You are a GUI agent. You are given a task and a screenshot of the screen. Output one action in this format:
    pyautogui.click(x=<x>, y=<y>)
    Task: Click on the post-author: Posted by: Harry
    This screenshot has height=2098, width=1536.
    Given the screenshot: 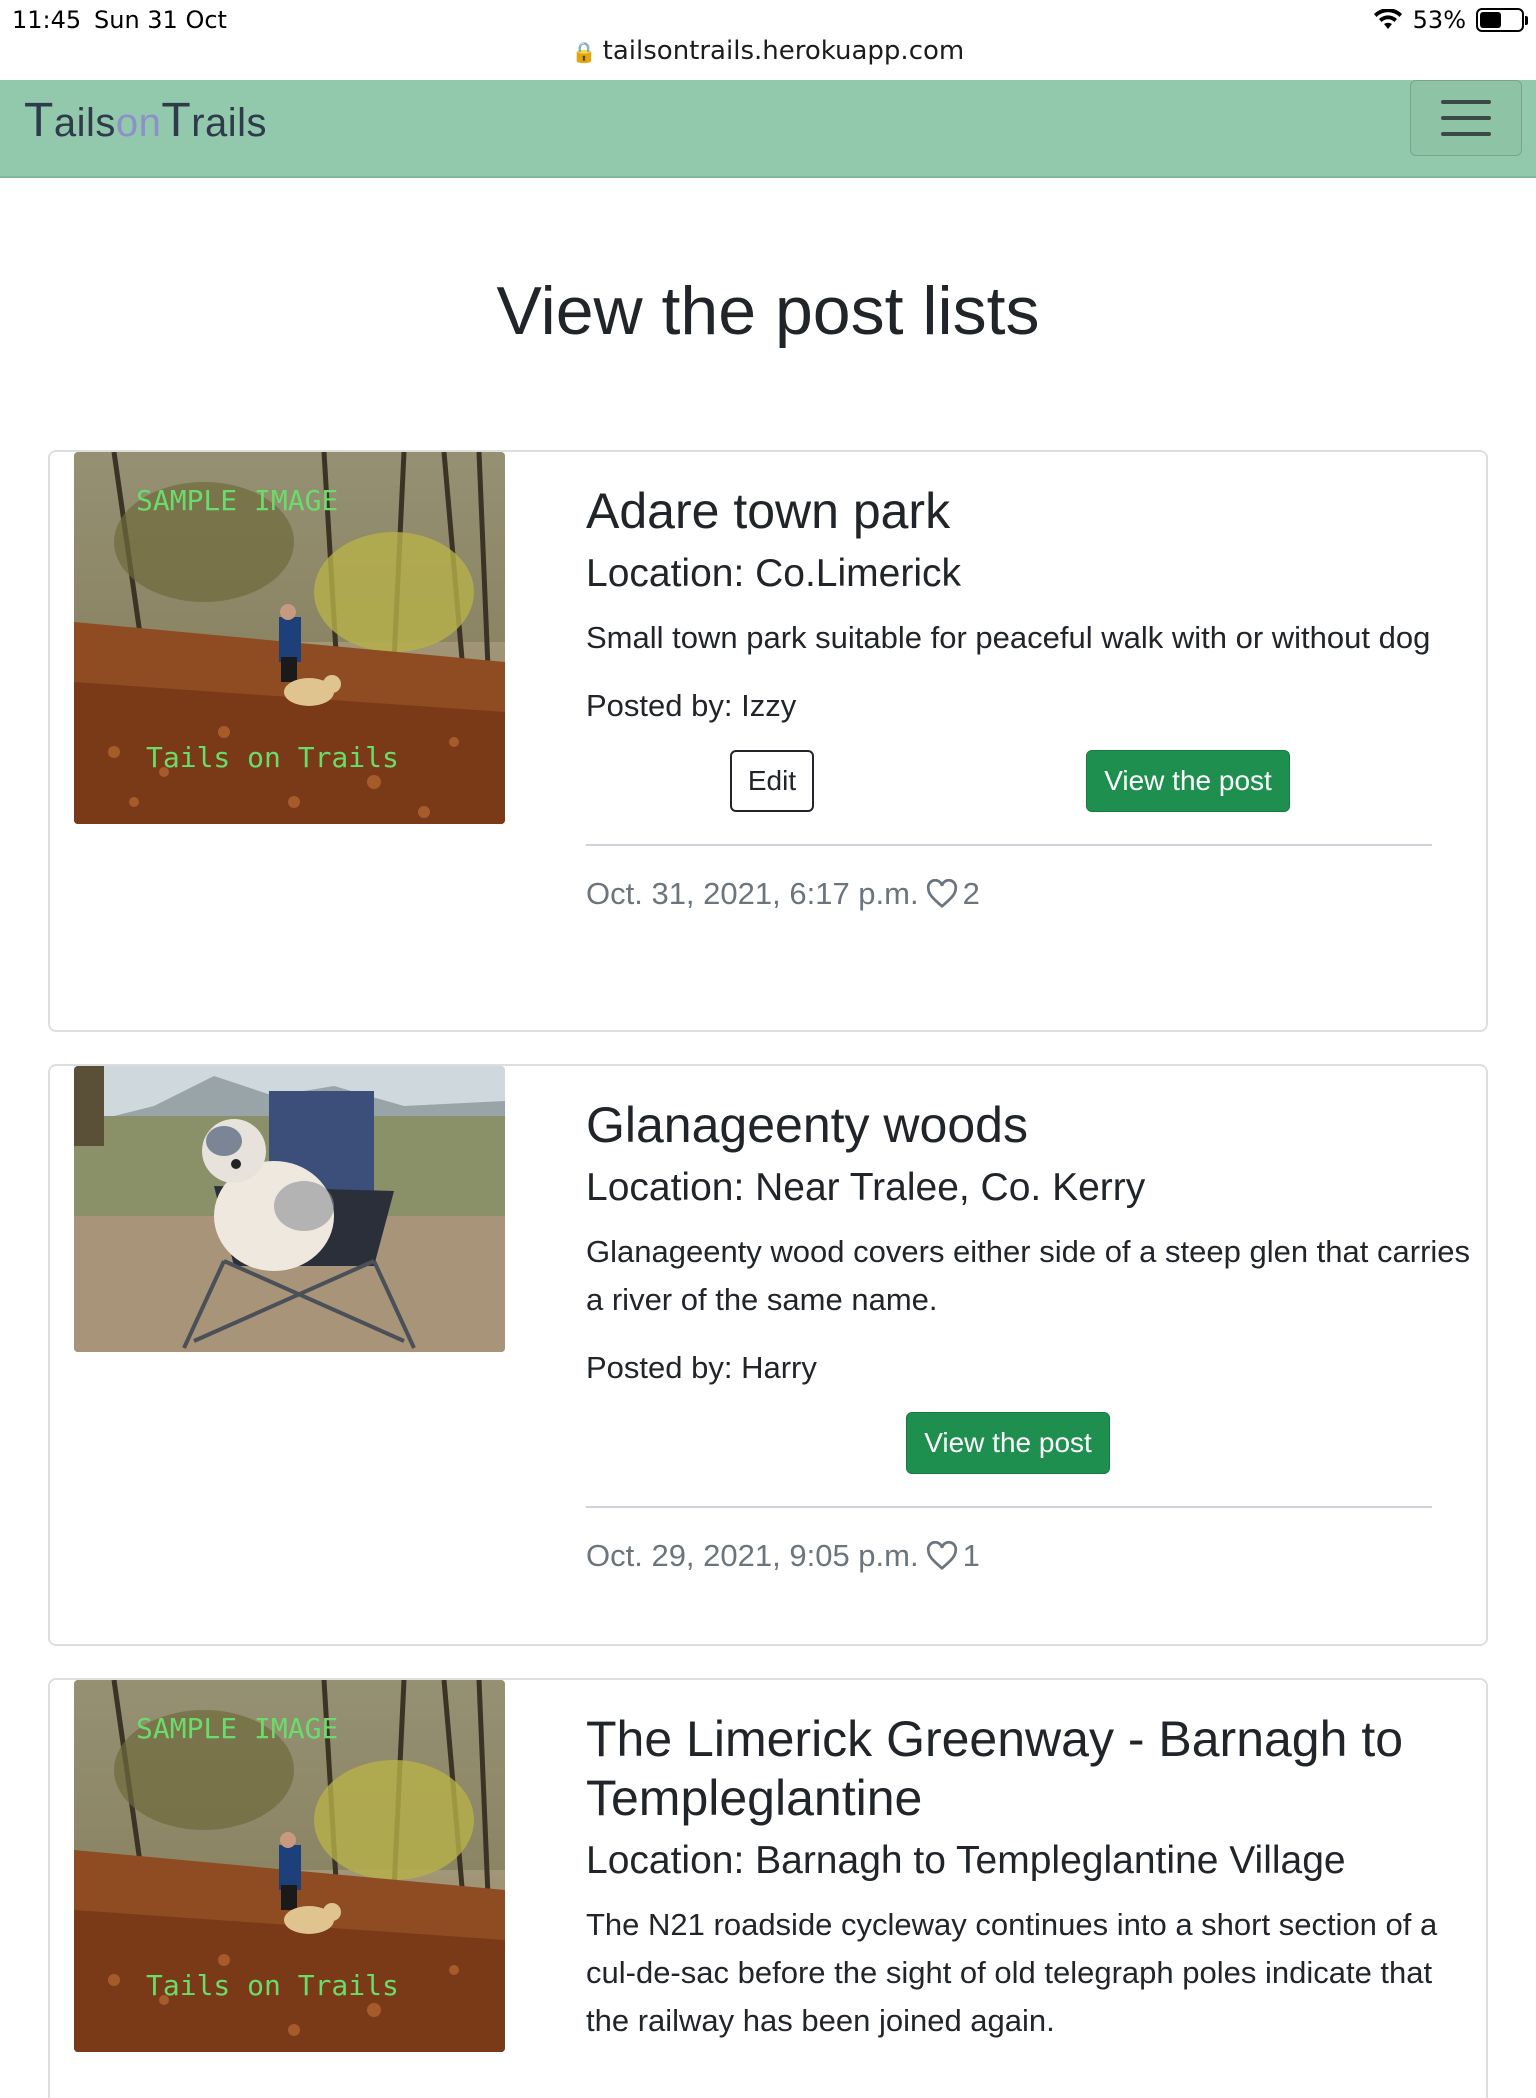 What is the action you would take?
    pyautogui.click(x=701, y=1367)
    